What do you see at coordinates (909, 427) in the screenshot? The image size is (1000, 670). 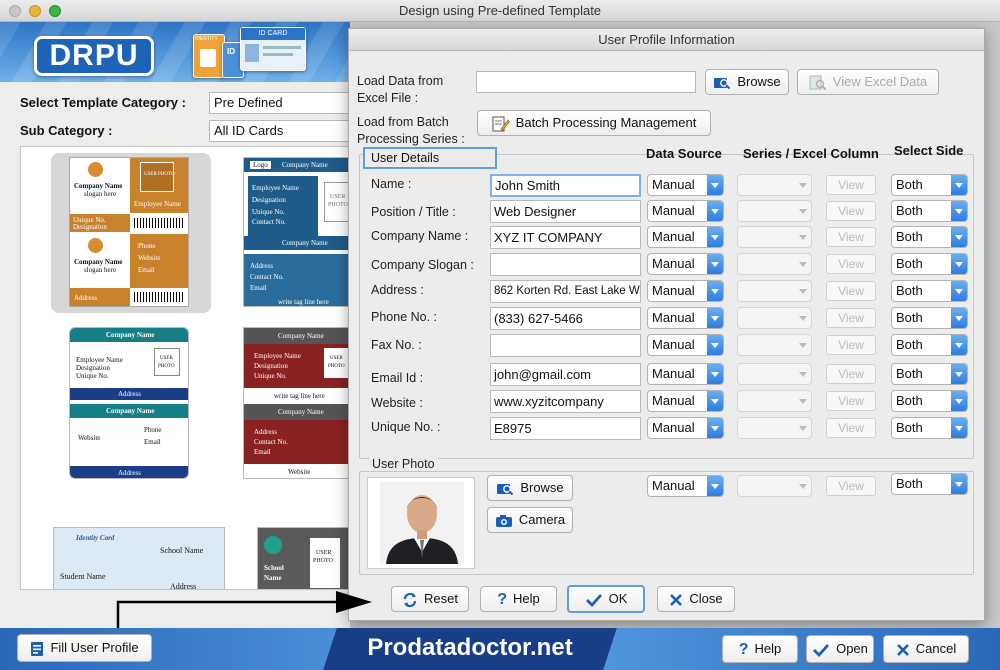 I see `unique-no-side-value: Both` at bounding box center [909, 427].